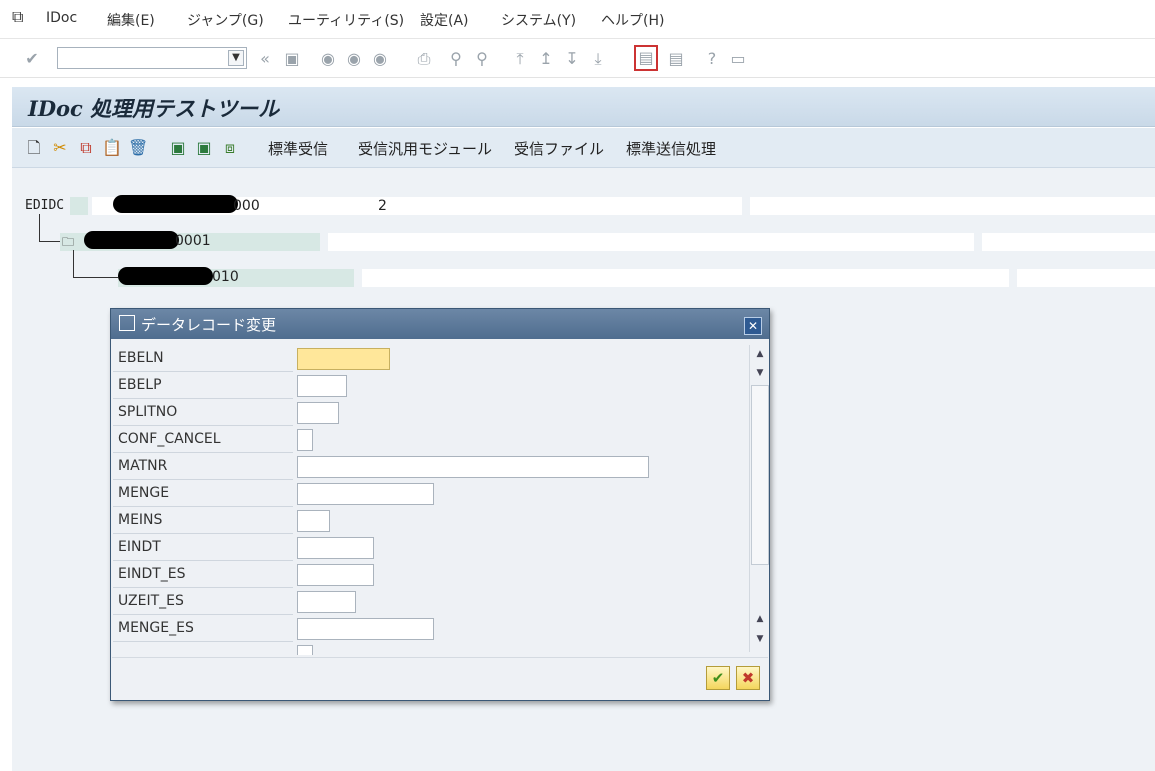  I want to click on cancel-button: ✖, so click(748, 678).